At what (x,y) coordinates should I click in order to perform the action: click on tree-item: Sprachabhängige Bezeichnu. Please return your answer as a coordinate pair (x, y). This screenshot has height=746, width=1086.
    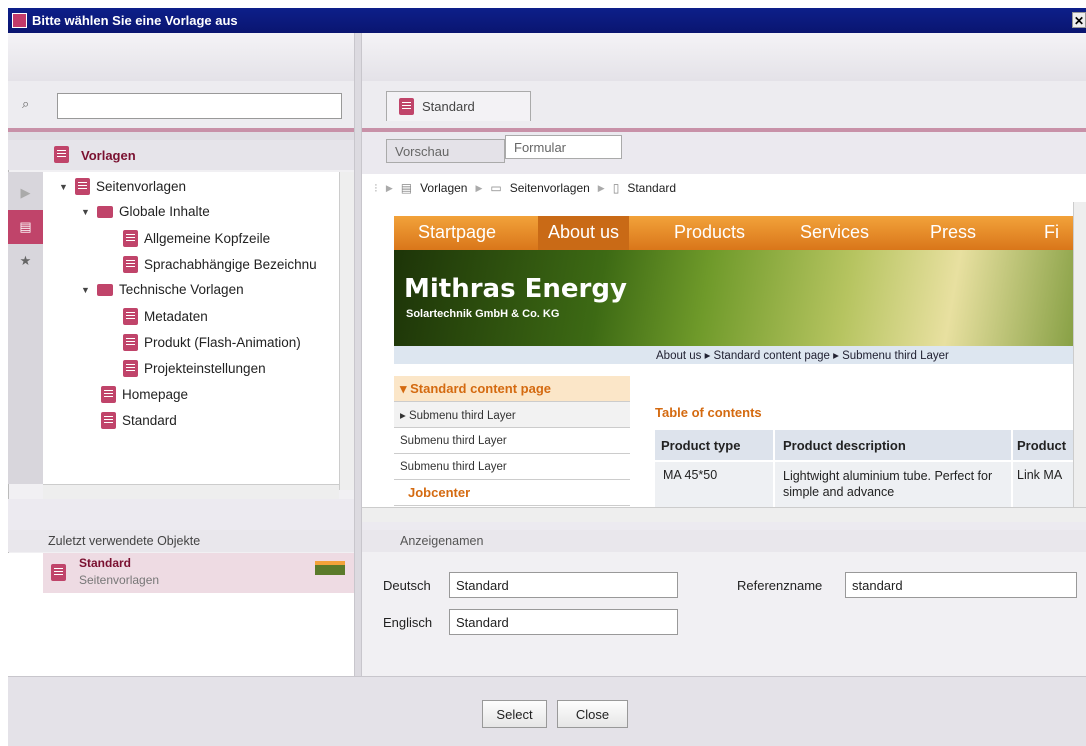
    Looking at the image, I should click on (220, 264).